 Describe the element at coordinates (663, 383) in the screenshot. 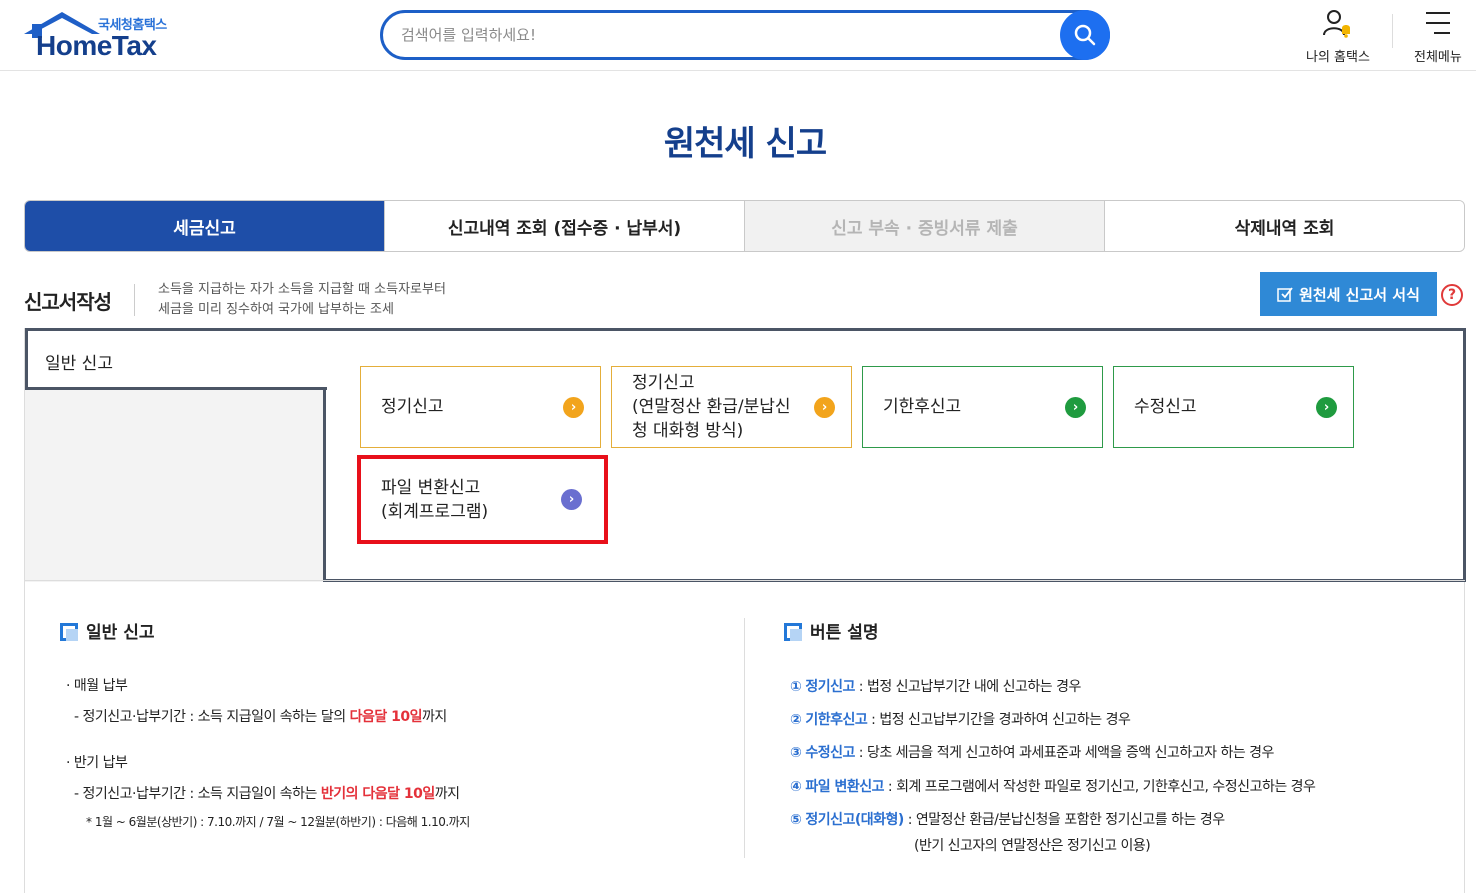

I see `option-label-line: 정기신고` at that location.